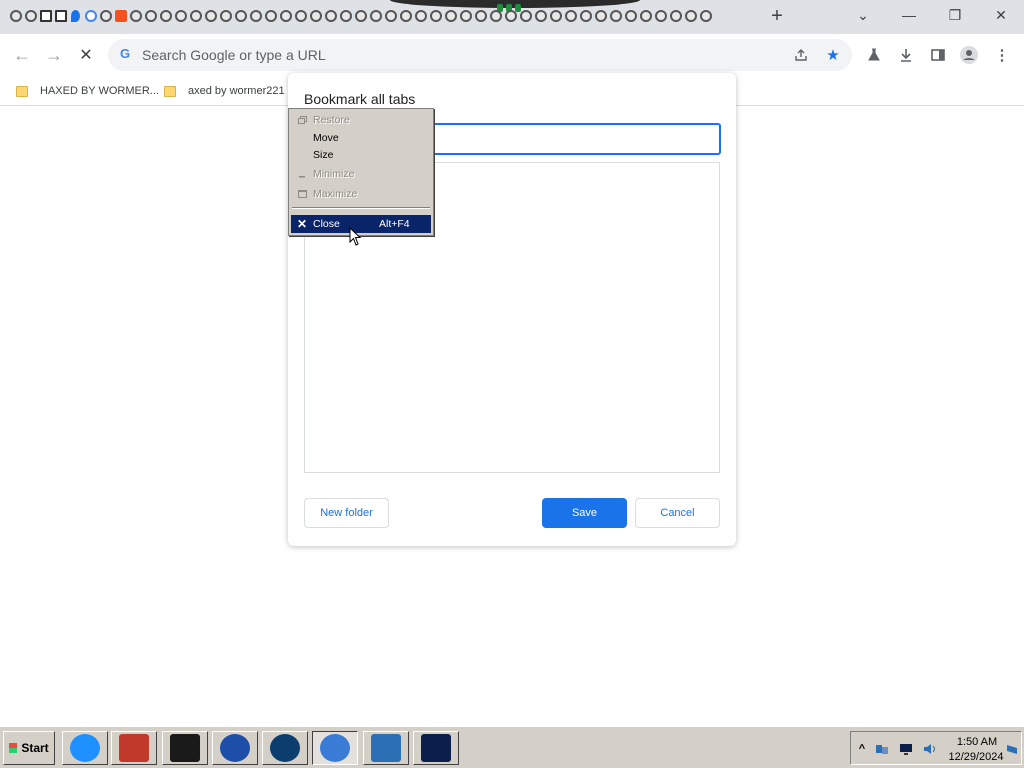  I want to click on save-button: Save, so click(584, 513).